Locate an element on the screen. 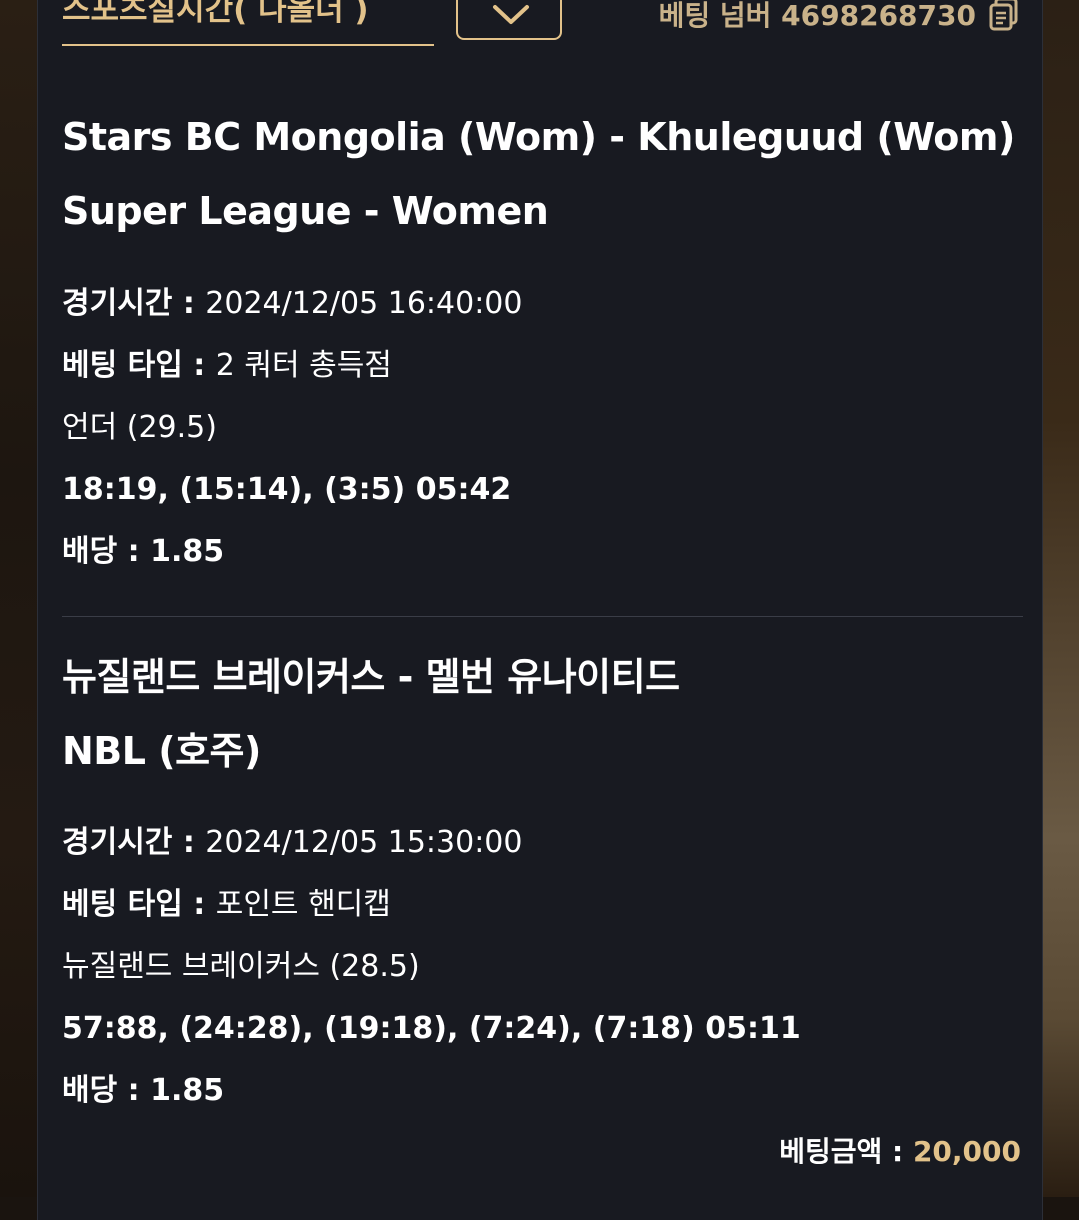  copy-icon is located at coordinates (1004, 15).